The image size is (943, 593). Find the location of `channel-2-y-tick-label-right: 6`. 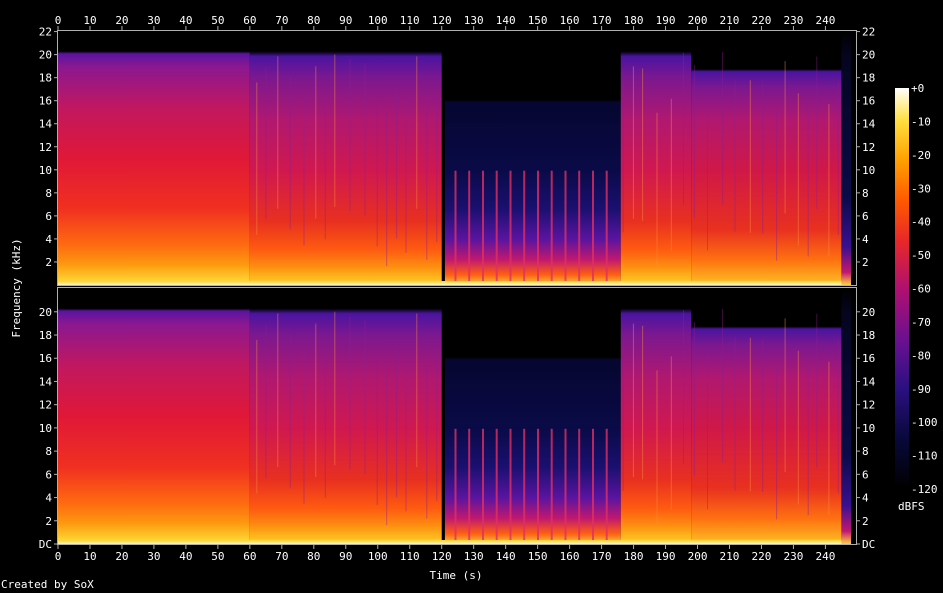

channel-2-y-tick-label-right: 6 is located at coordinates (865, 474).